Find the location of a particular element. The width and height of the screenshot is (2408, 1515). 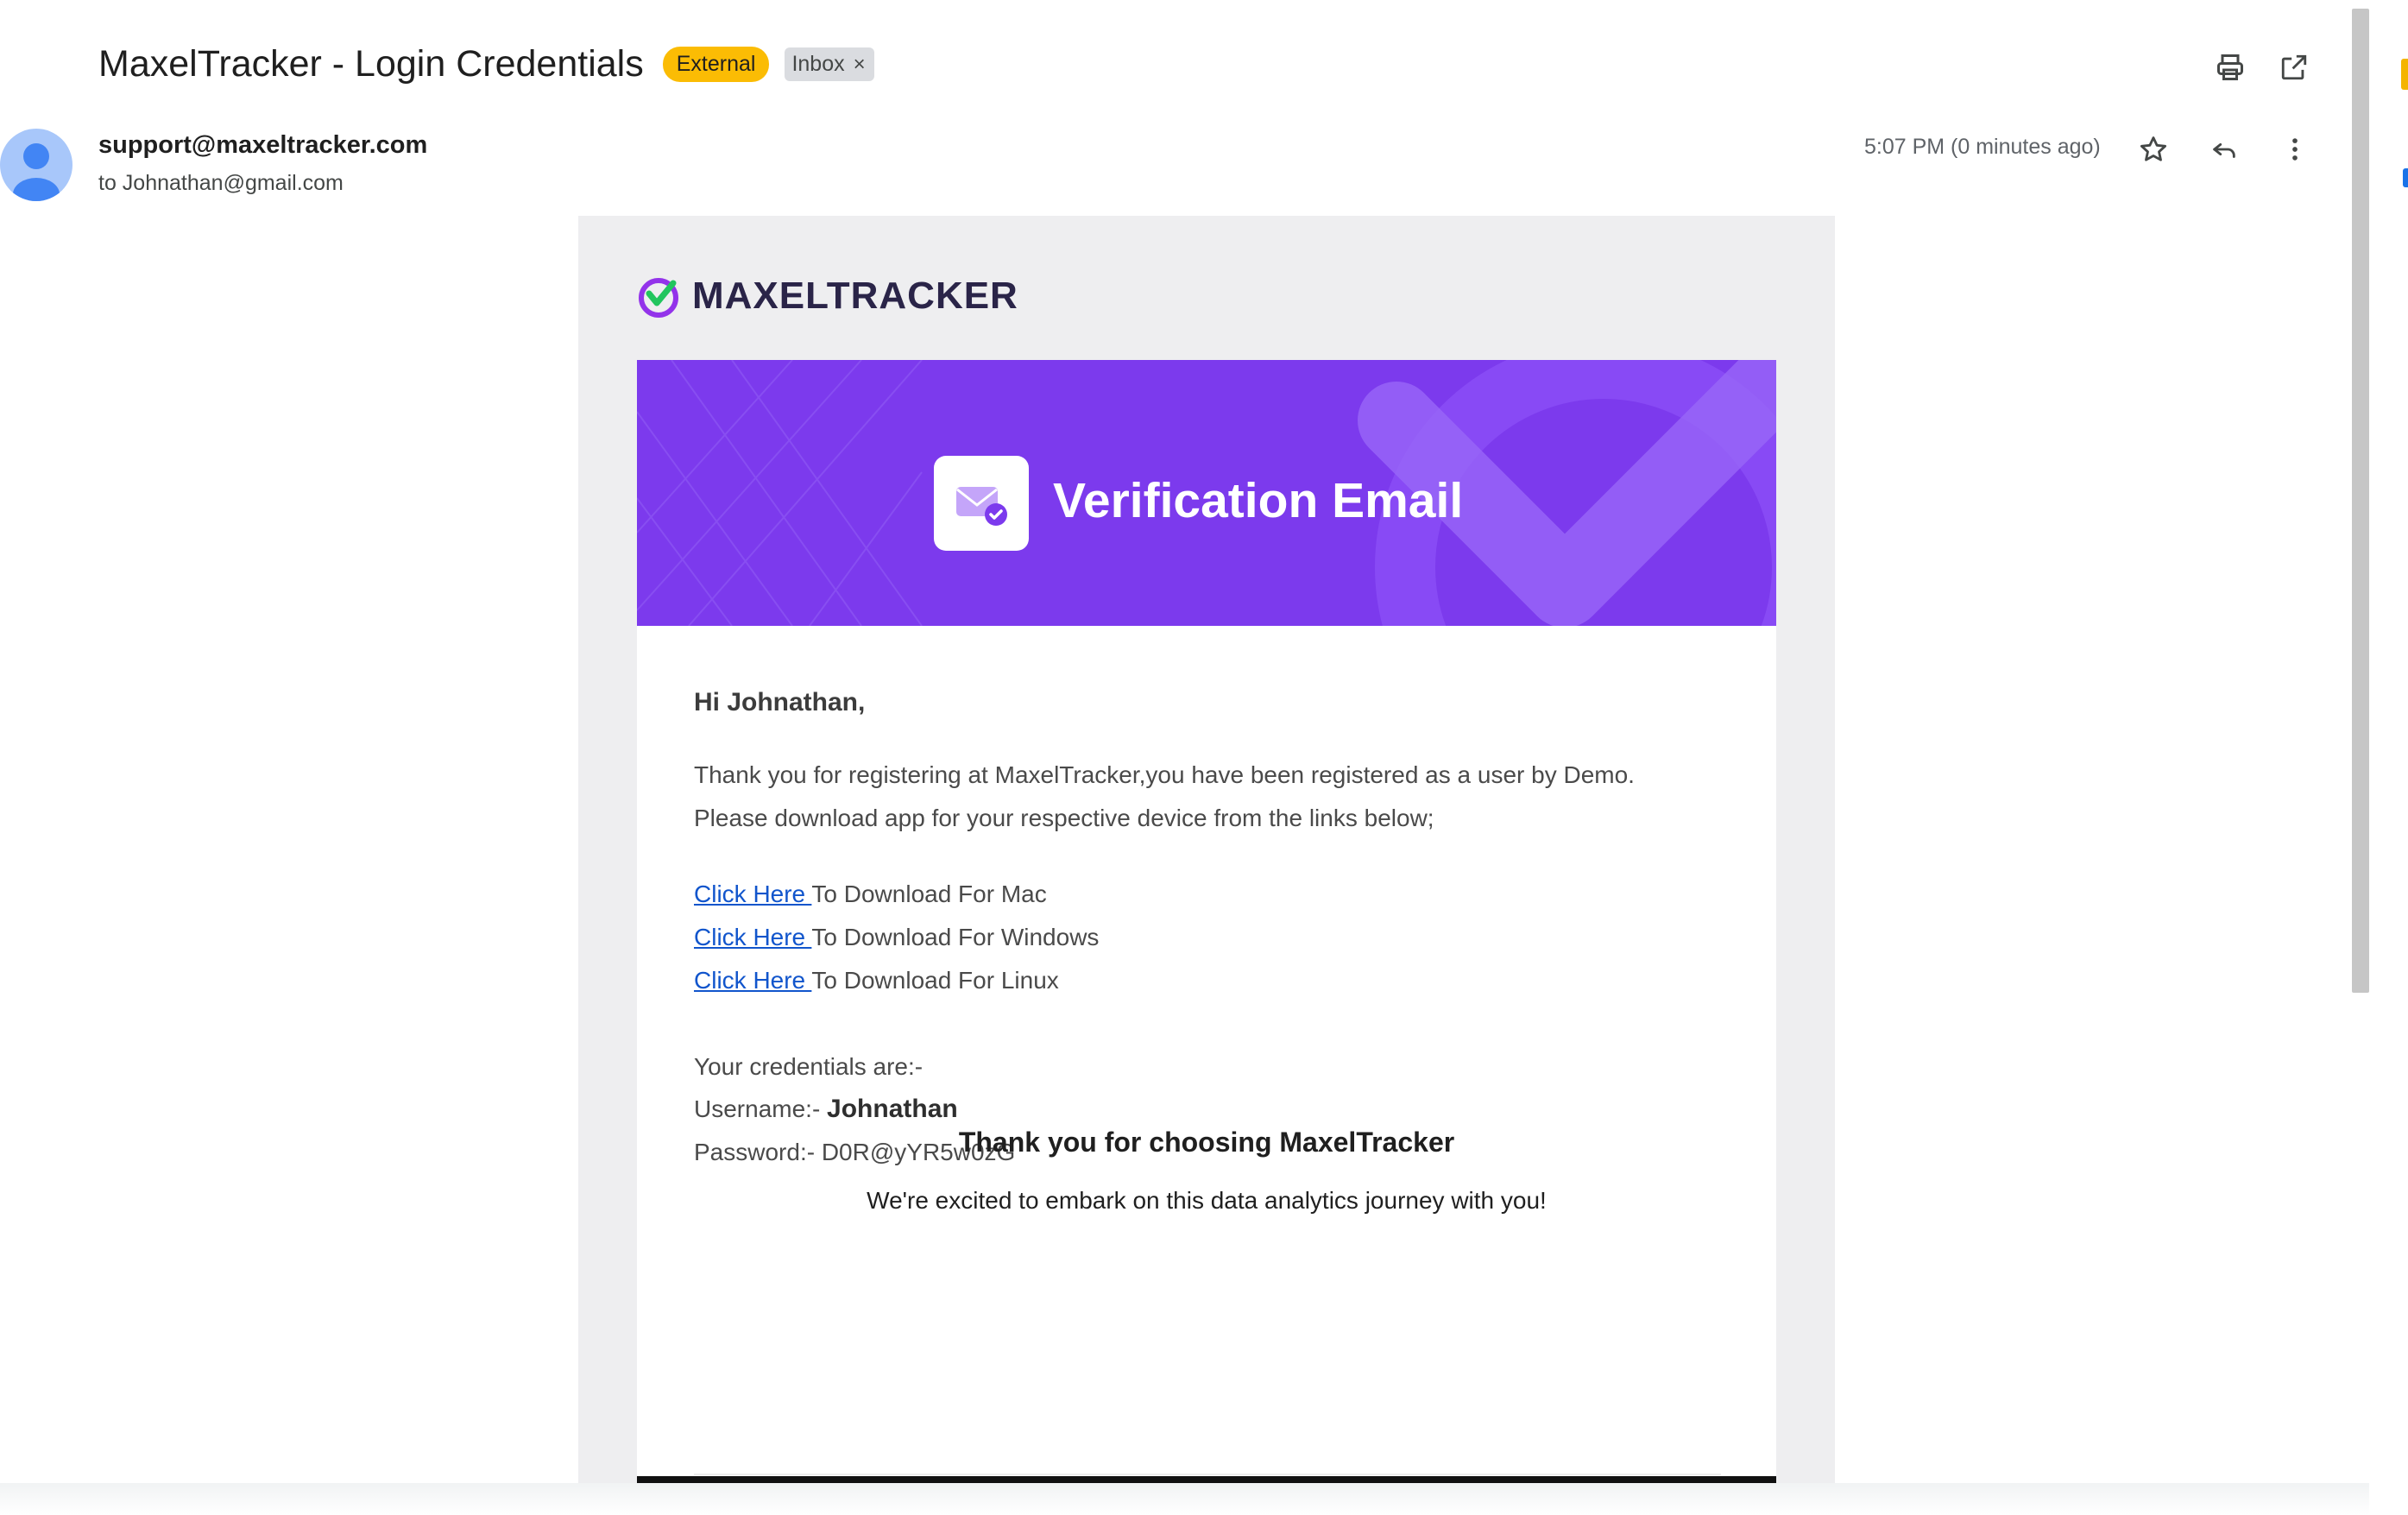

brand-logo: MAXELTRACKER is located at coordinates (826, 296).